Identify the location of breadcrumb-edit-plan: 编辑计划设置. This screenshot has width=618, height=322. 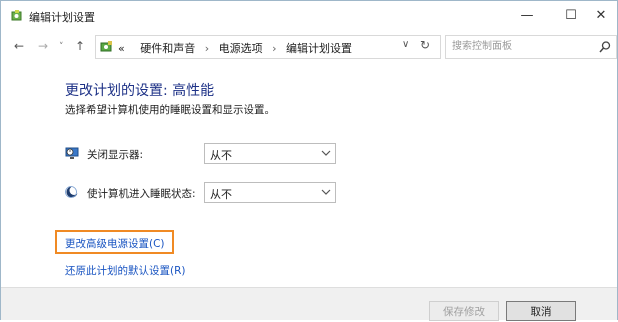
(319, 48).